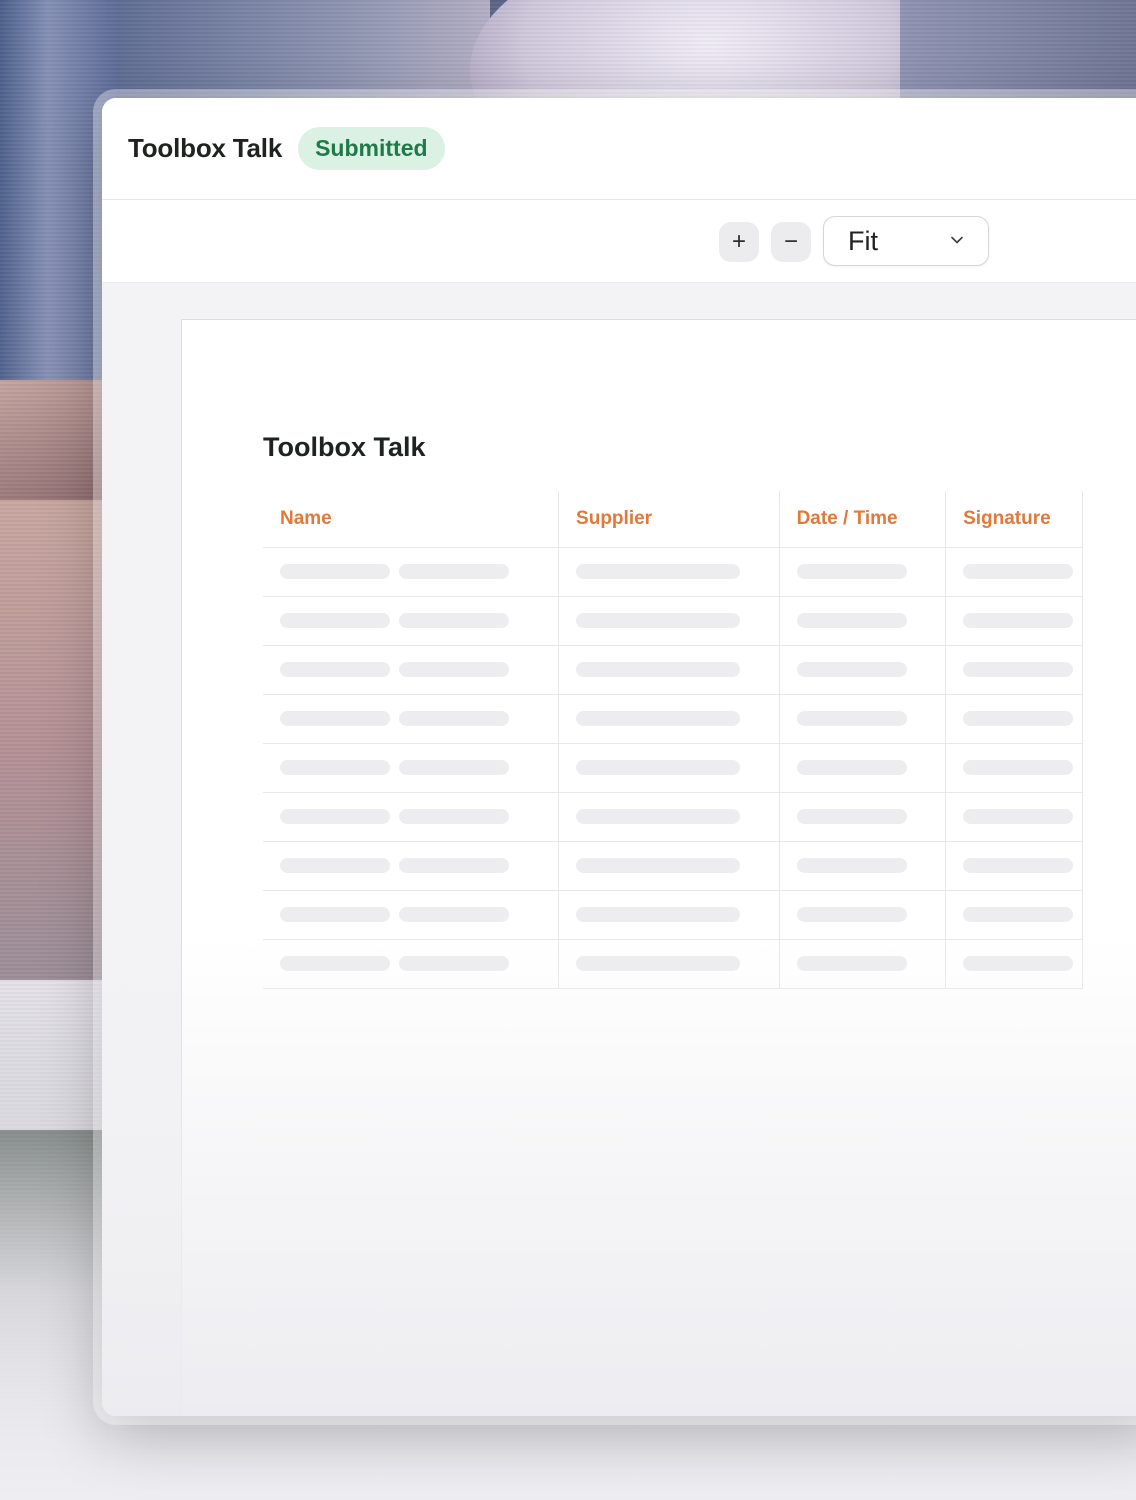 This screenshot has height=1500, width=1136. I want to click on zoom-out-button: −, so click(791, 242).